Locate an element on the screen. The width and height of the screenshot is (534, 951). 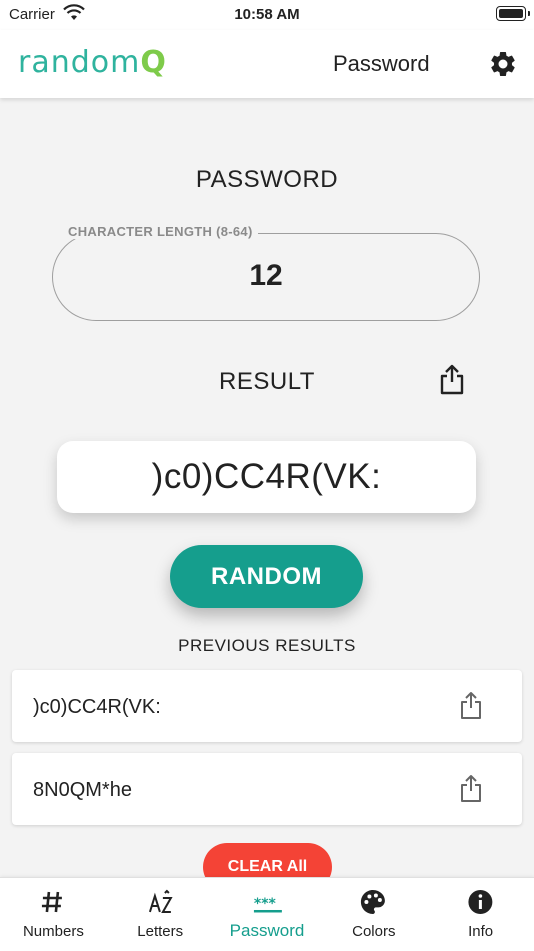
hash-icon is located at coordinates (51, 902).